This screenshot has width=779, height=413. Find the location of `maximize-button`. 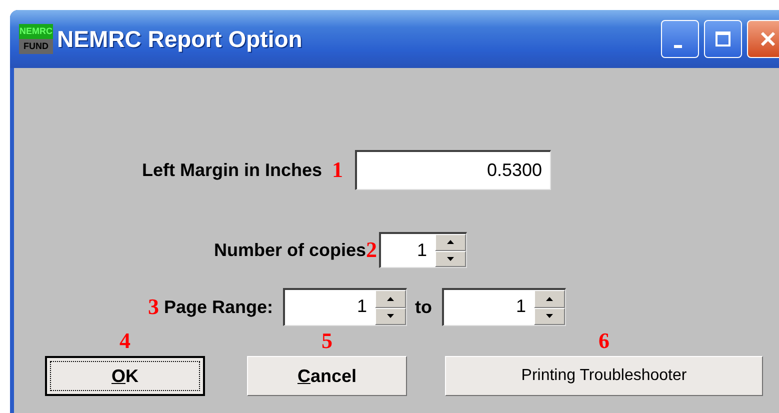

maximize-button is located at coordinates (723, 39).